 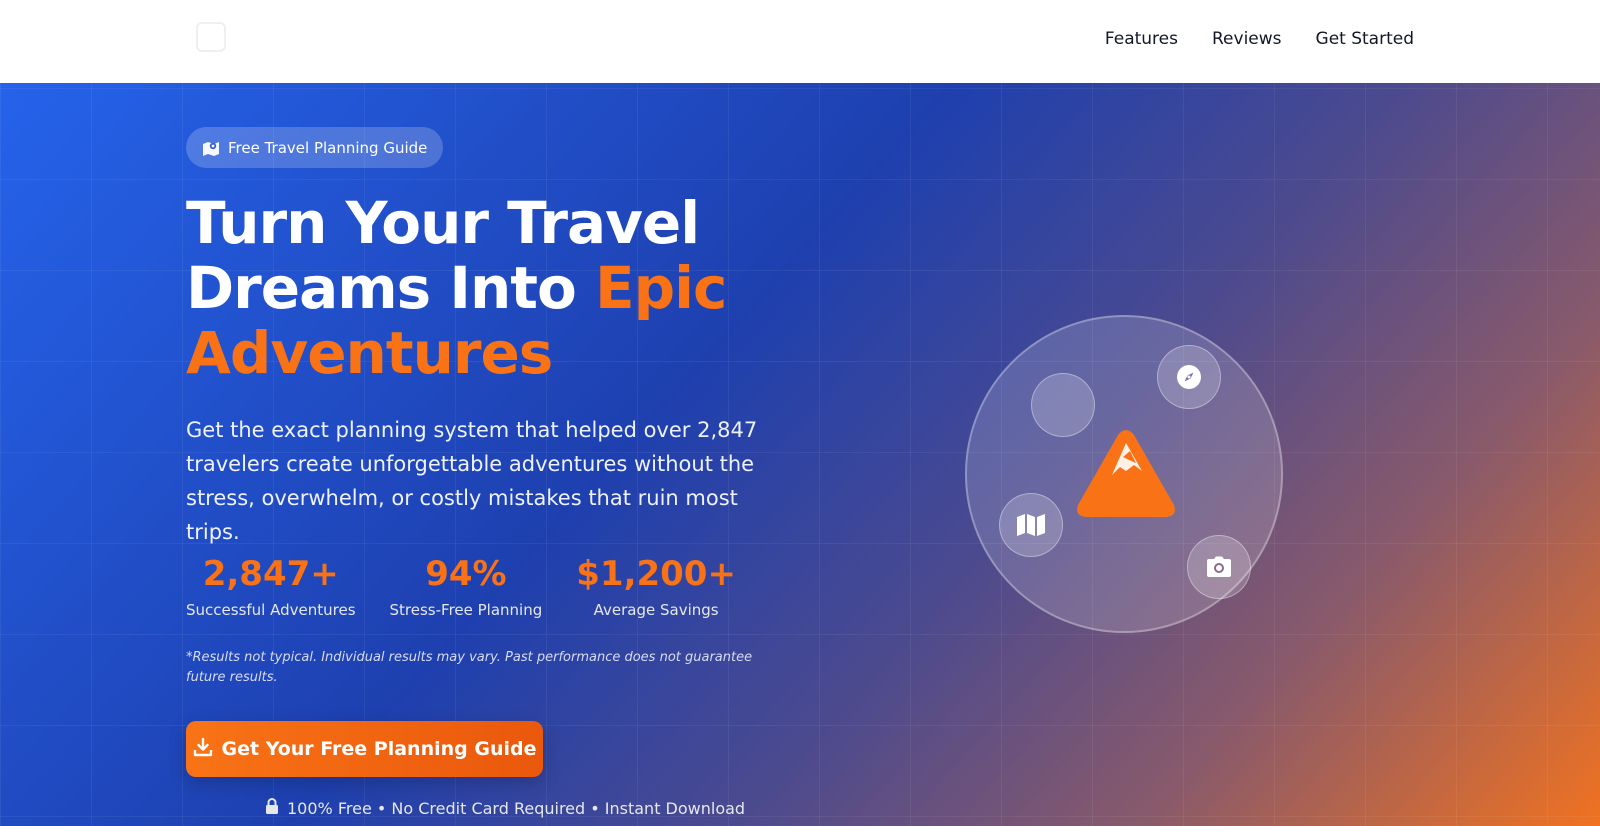 What do you see at coordinates (800, 41) in the screenshot?
I see `navbar: Features Reviews Get Started` at bounding box center [800, 41].